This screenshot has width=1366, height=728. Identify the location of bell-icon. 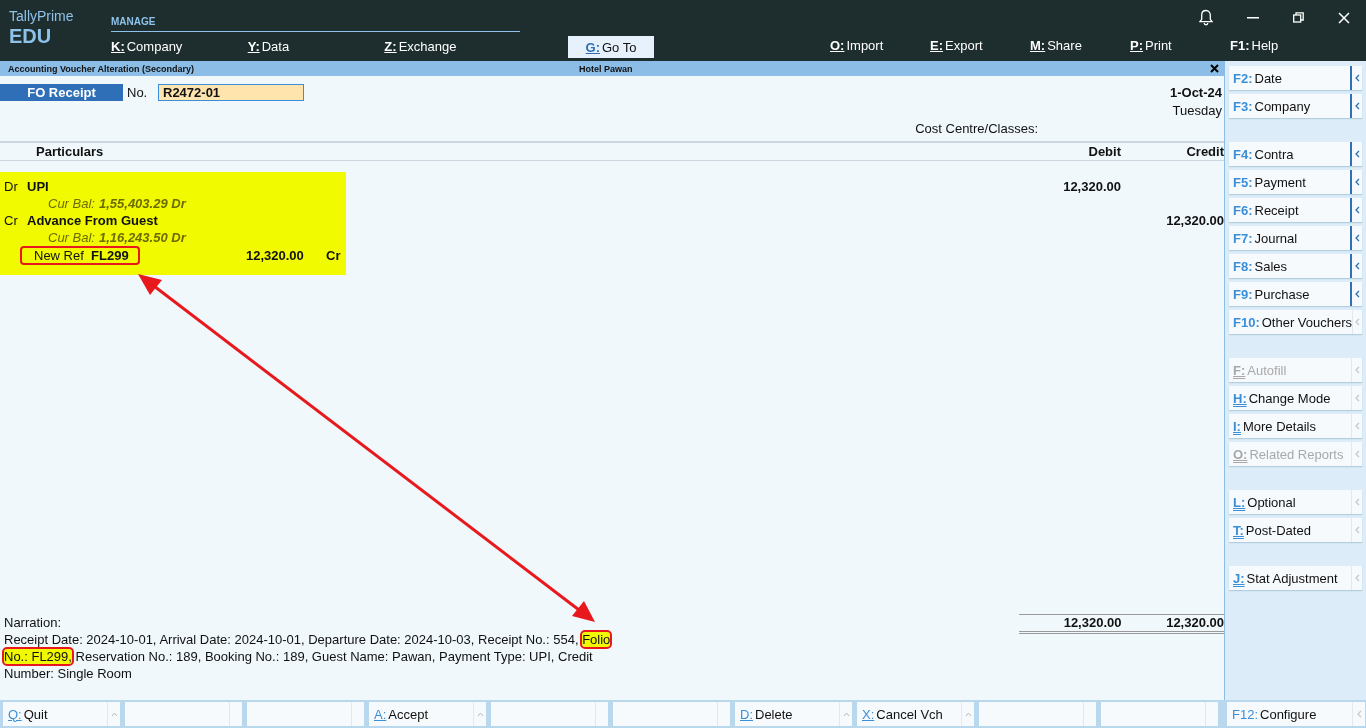
(1206, 17).